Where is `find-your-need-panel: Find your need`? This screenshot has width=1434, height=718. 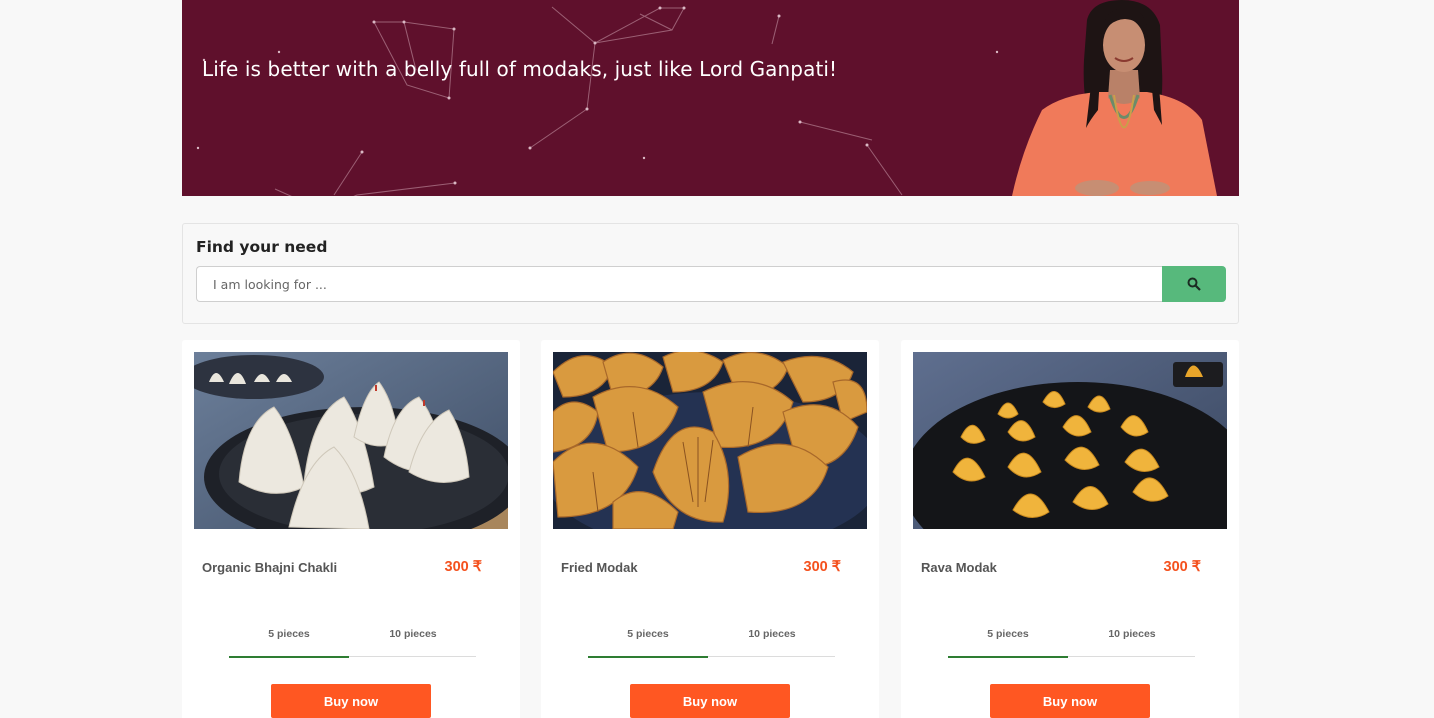 find-your-need-panel: Find your need is located at coordinates (710, 273).